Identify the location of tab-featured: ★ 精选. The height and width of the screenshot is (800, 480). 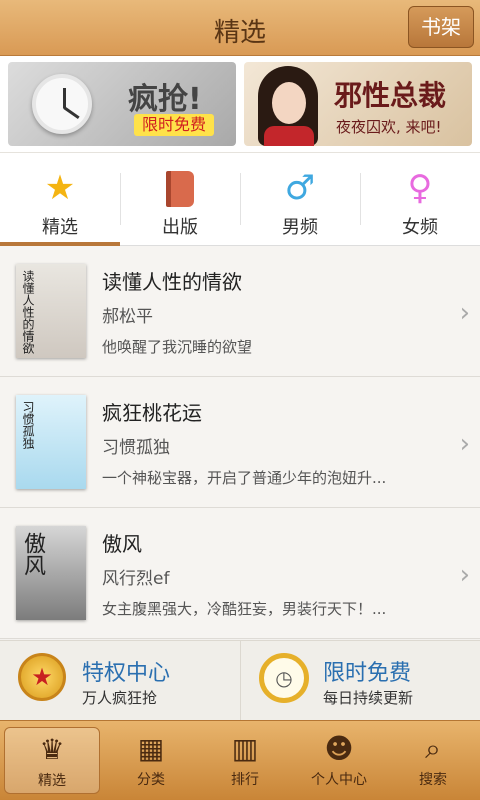
(60, 199).